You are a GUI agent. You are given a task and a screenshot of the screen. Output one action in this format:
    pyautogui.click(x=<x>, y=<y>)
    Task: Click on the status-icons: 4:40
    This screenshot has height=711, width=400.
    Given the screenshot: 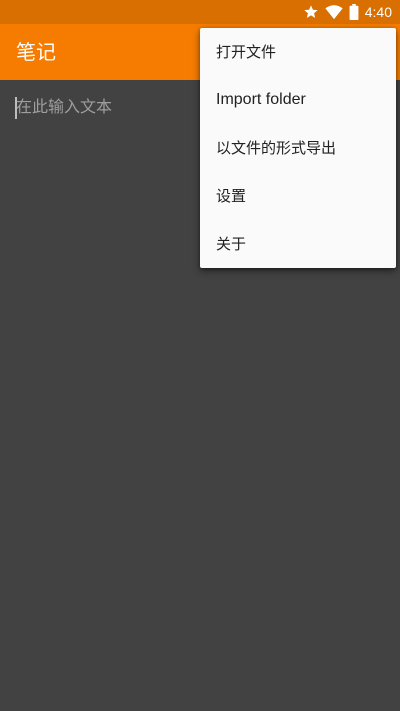 What is the action you would take?
    pyautogui.click(x=347, y=12)
    